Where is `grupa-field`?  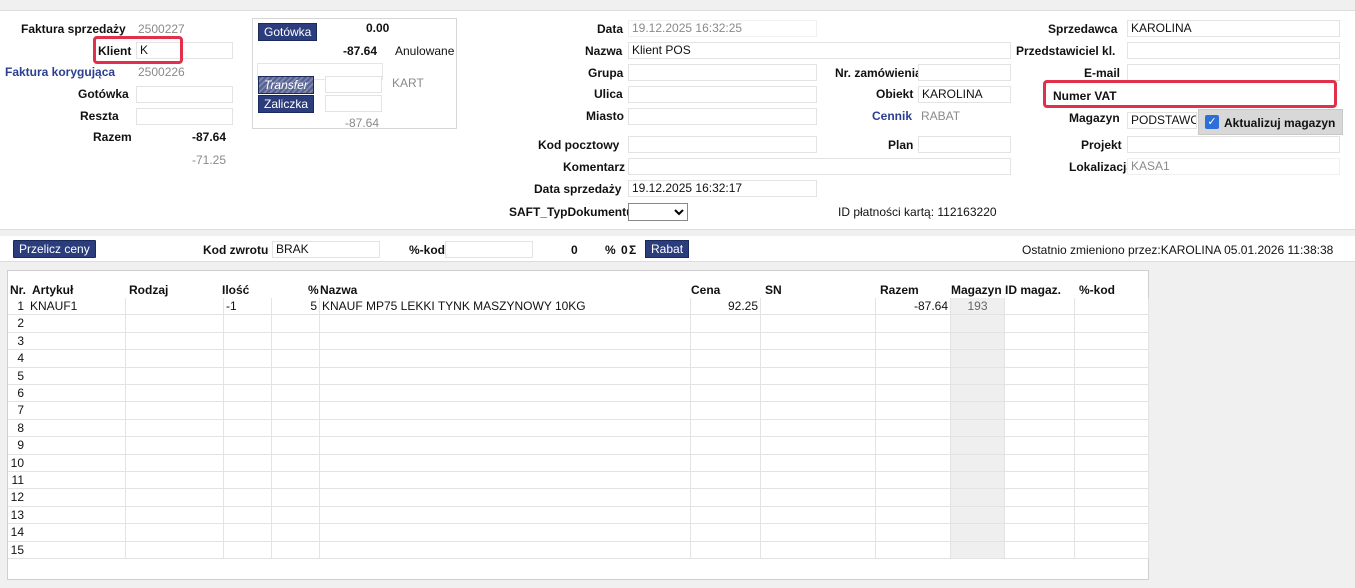
grupa-field is located at coordinates (722, 72).